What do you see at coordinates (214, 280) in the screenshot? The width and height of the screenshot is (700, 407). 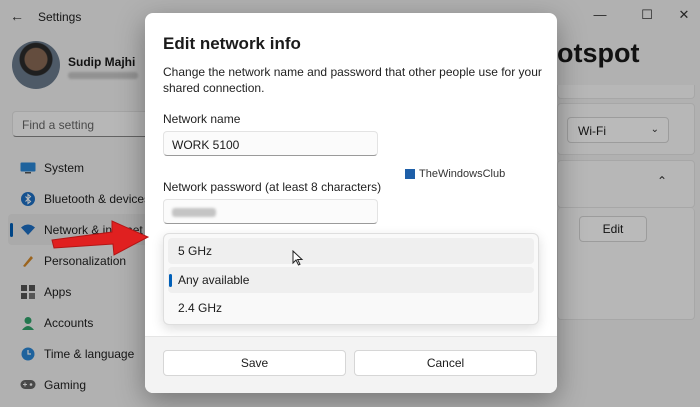 I see `band-option-label: Any available` at bounding box center [214, 280].